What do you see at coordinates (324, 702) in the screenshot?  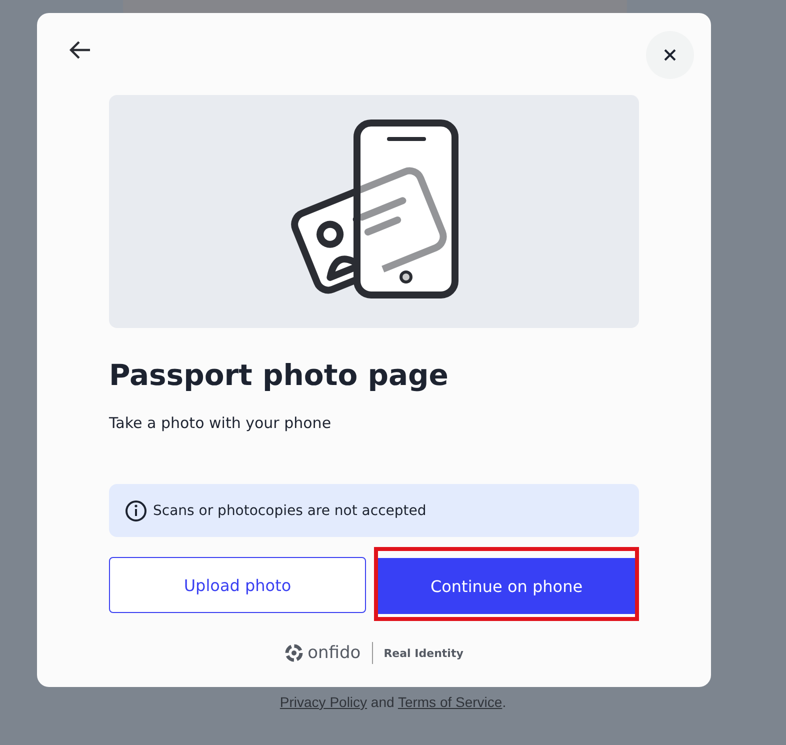 I see `policy-link: Privacy Policy` at bounding box center [324, 702].